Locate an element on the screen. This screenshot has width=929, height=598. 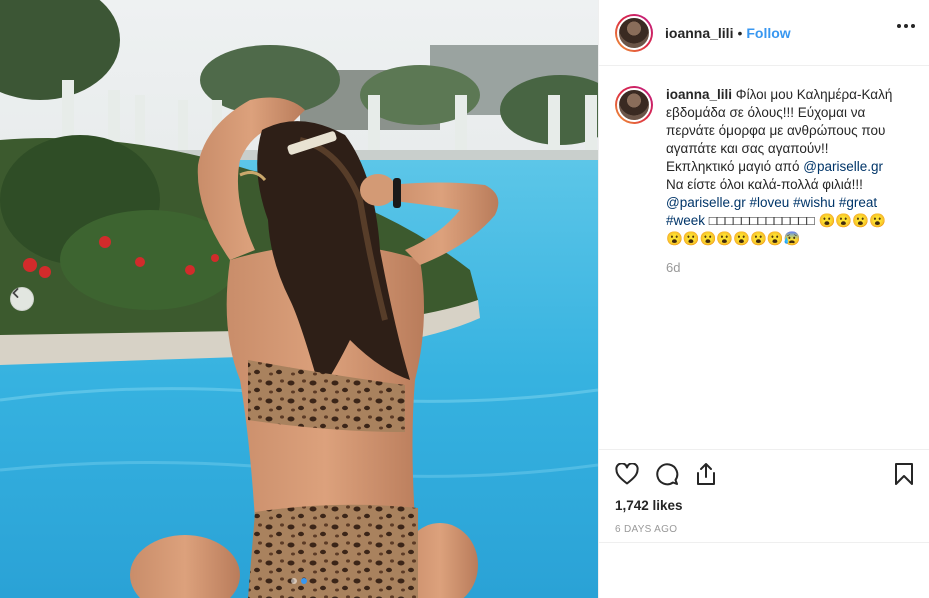
add-comment-area is located at coordinates (764, 570).